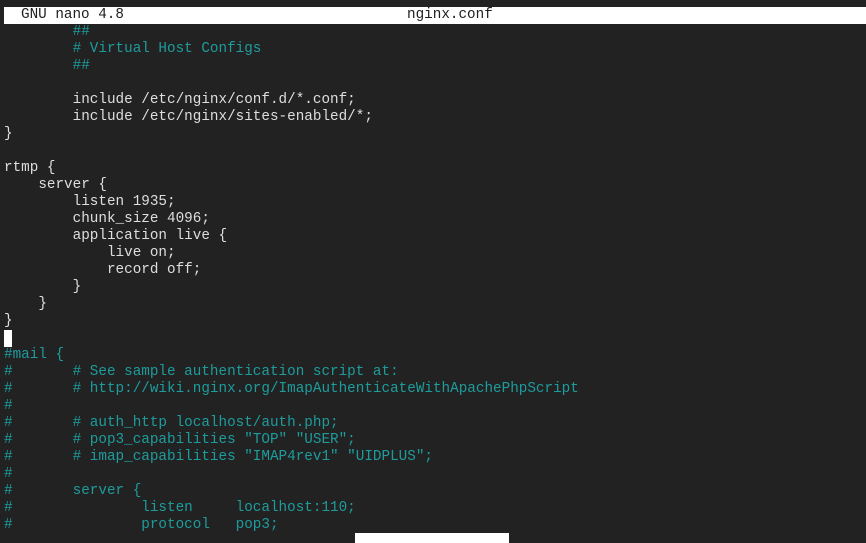  Describe the element at coordinates (72, 15) in the screenshot. I see `app-version-label: GNU nano 4.8` at that location.